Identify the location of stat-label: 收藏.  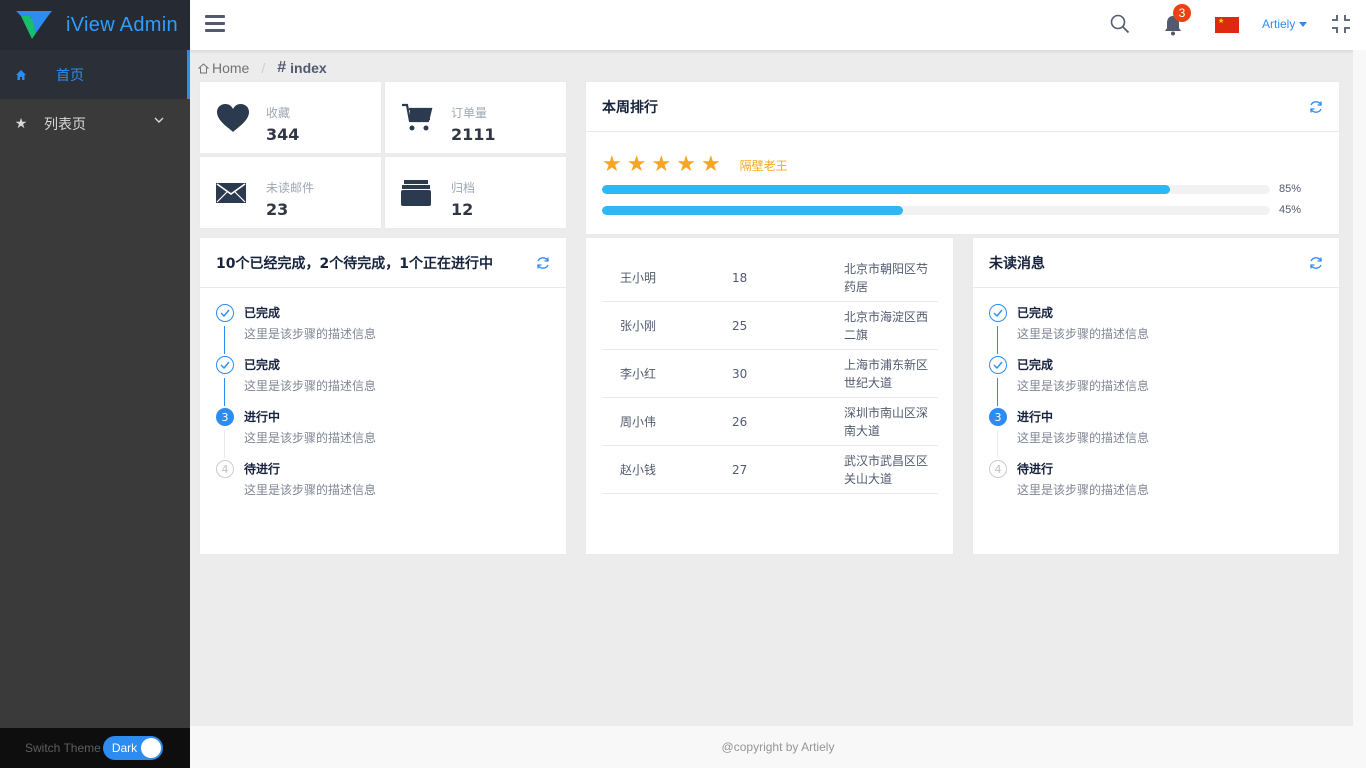
(278, 113).